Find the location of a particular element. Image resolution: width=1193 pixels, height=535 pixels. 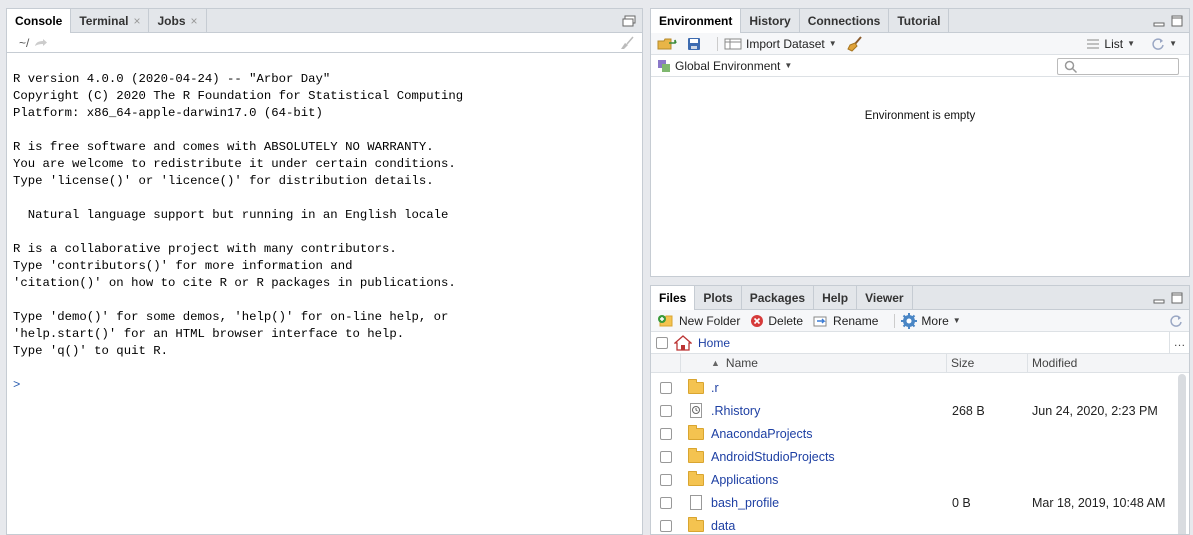

file-name-link: AnacondaProjects is located at coordinates (761, 434).